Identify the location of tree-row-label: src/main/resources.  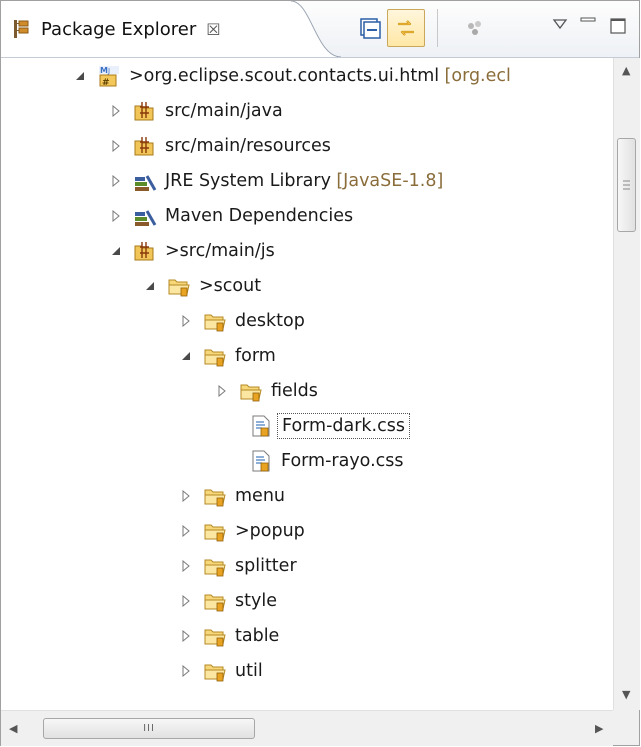
(248, 145).